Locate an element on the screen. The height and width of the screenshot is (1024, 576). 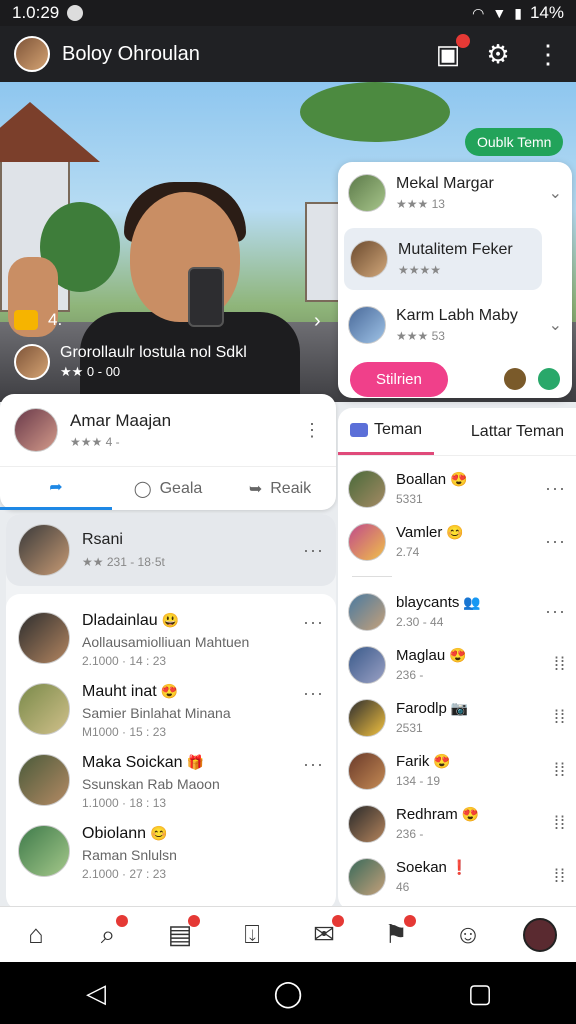
friend-item: Soekan ❗ 46 ⁞⁞ is located at coordinates (457, 876).